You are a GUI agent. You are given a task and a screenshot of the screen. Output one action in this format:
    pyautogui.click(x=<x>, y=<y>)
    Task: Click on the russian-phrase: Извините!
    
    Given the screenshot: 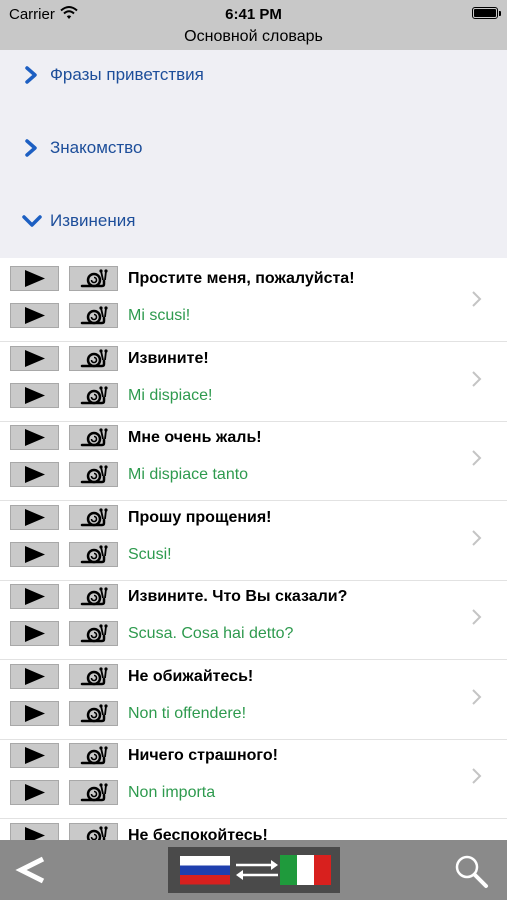 What is the action you would take?
    pyautogui.click(x=168, y=358)
    